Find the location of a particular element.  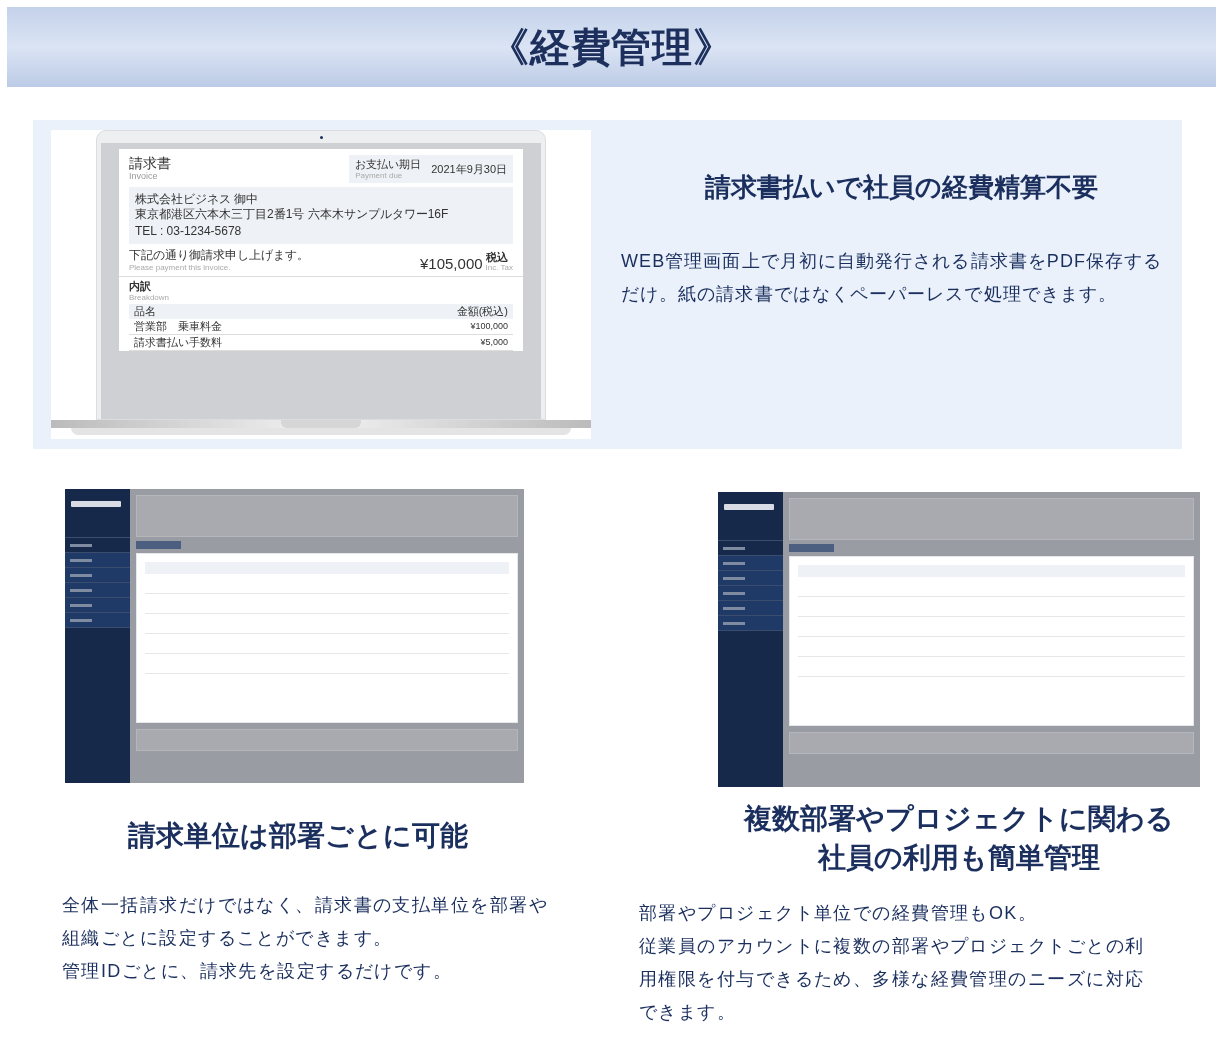

tax-label: 税込 is located at coordinates (497, 257).